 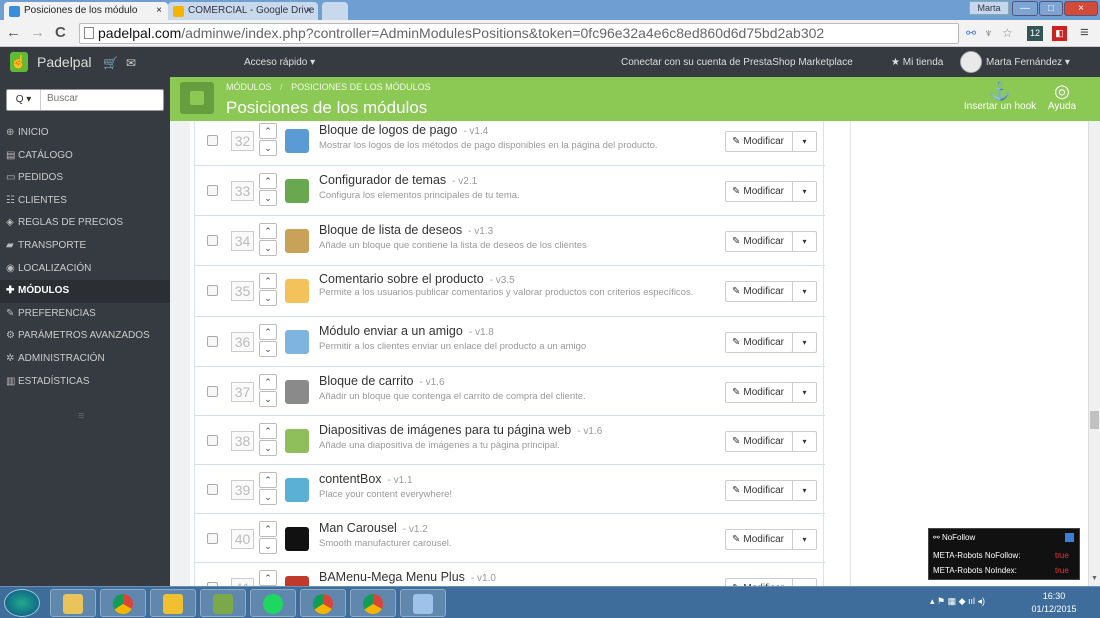 I want to click on vertical-scrollbar: ▼, so click(x=1094, y=353).